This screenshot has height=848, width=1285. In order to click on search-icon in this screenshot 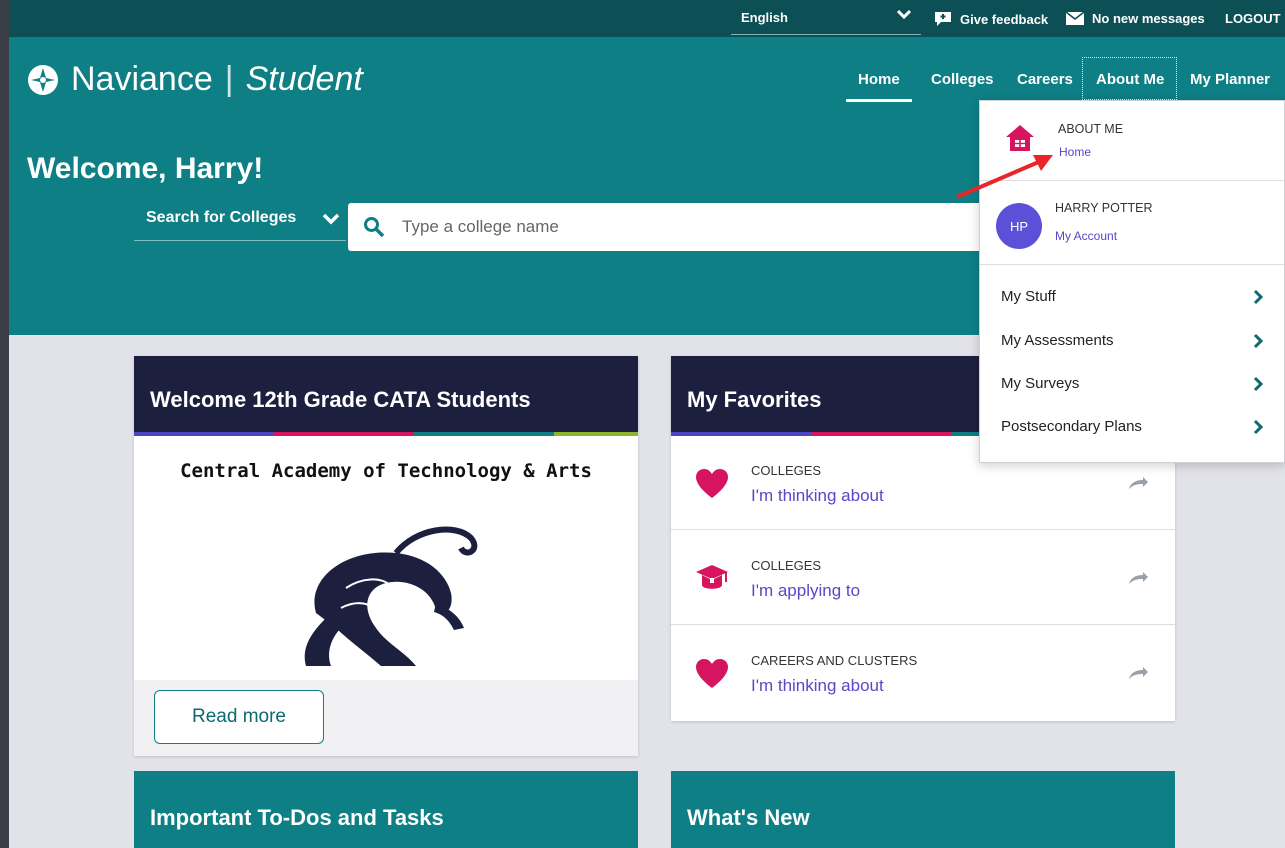, I will do `click(374, 227)`.